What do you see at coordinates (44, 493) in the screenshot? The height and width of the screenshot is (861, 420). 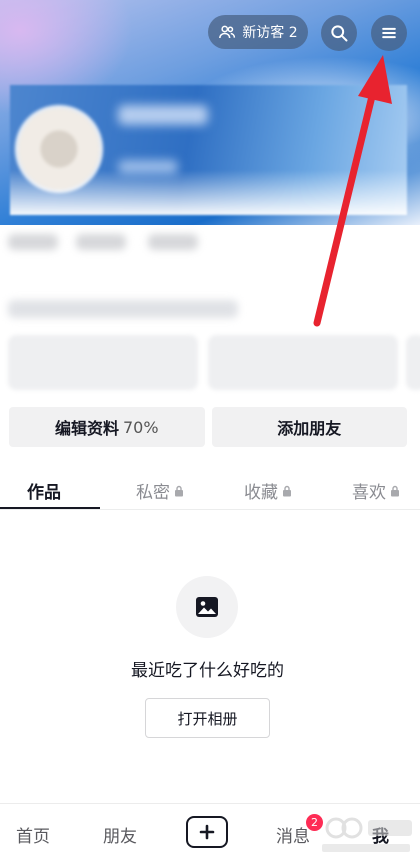 I see `tab-label: 作品` at bounding box center [44, 493].